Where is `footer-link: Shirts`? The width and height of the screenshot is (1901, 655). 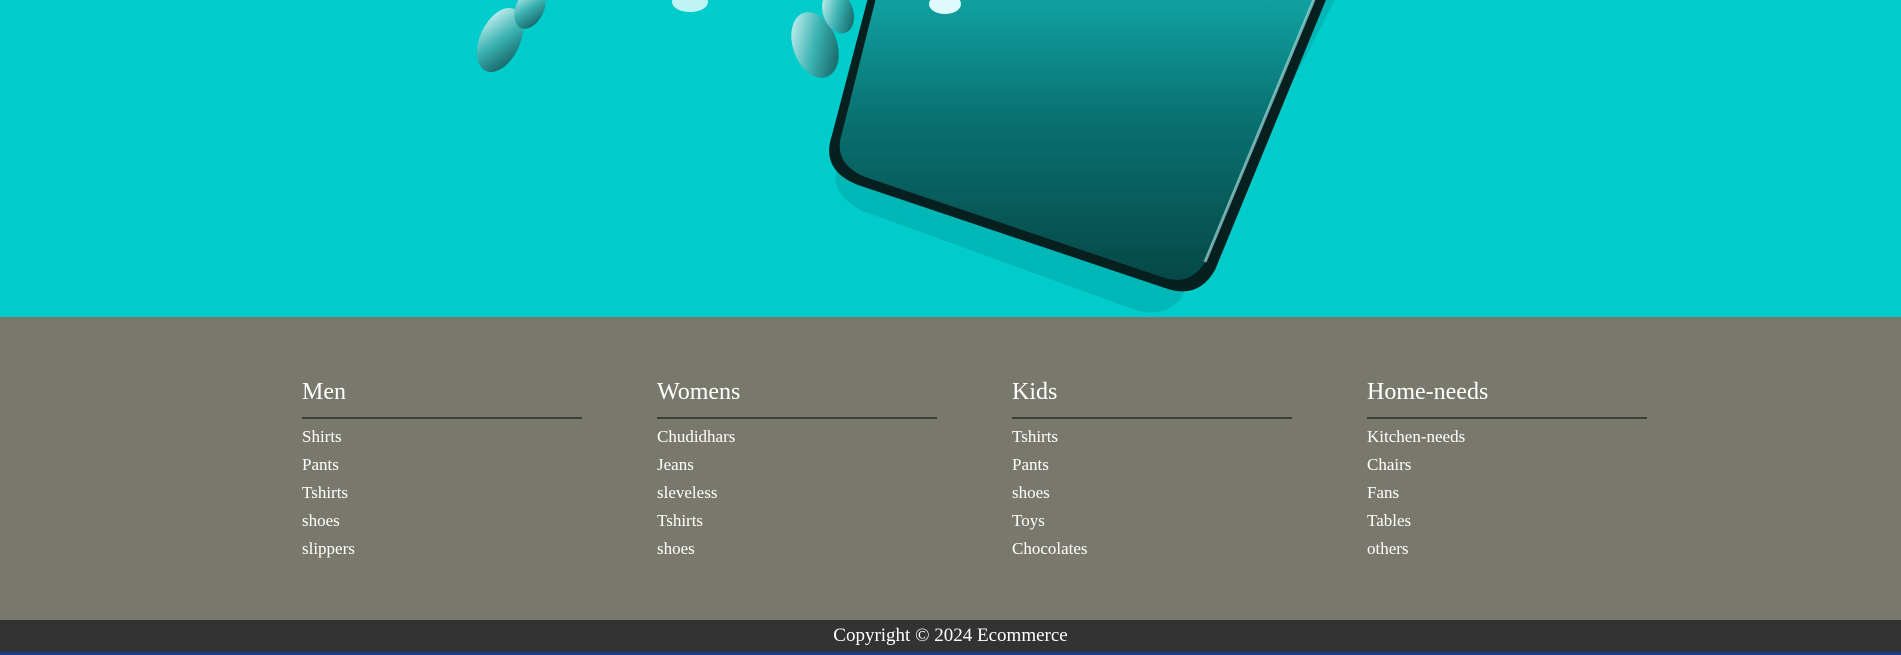
footer-link: Shirts is located at coordinates (442, 437).